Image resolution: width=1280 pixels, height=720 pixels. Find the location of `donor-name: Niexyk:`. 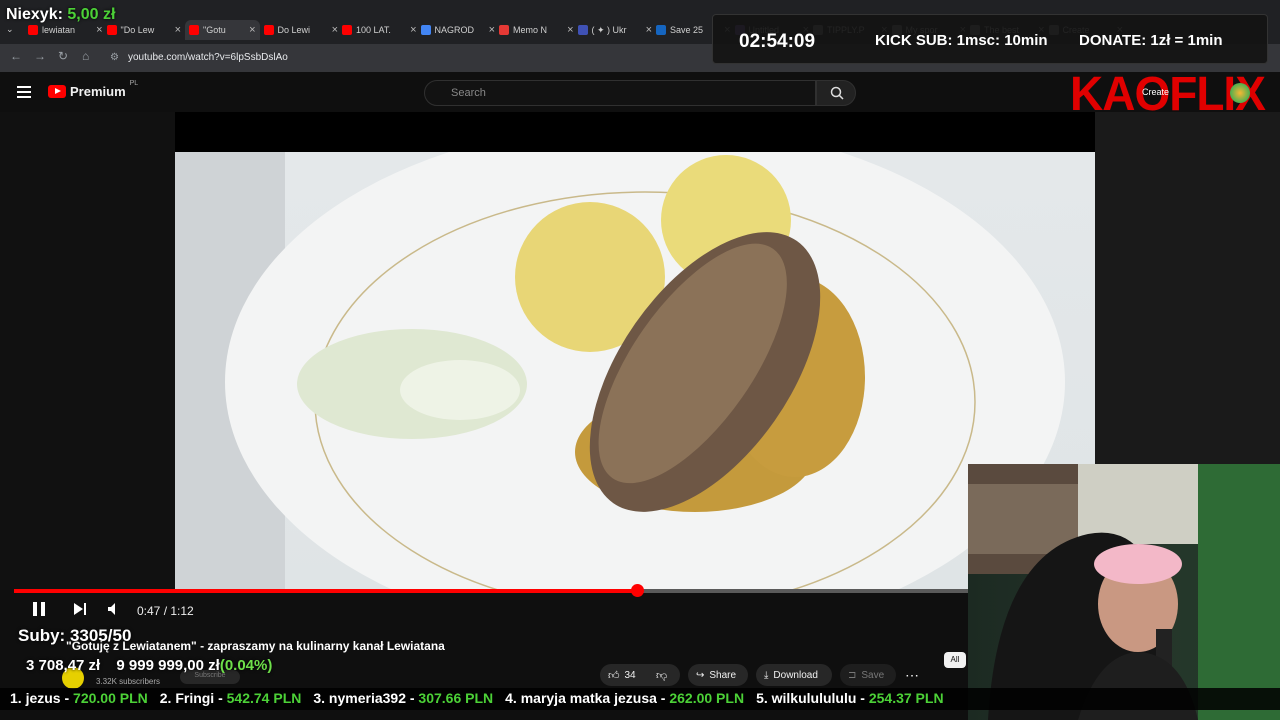

donor-name: Niexyk: is located at coordinates (34, 14).